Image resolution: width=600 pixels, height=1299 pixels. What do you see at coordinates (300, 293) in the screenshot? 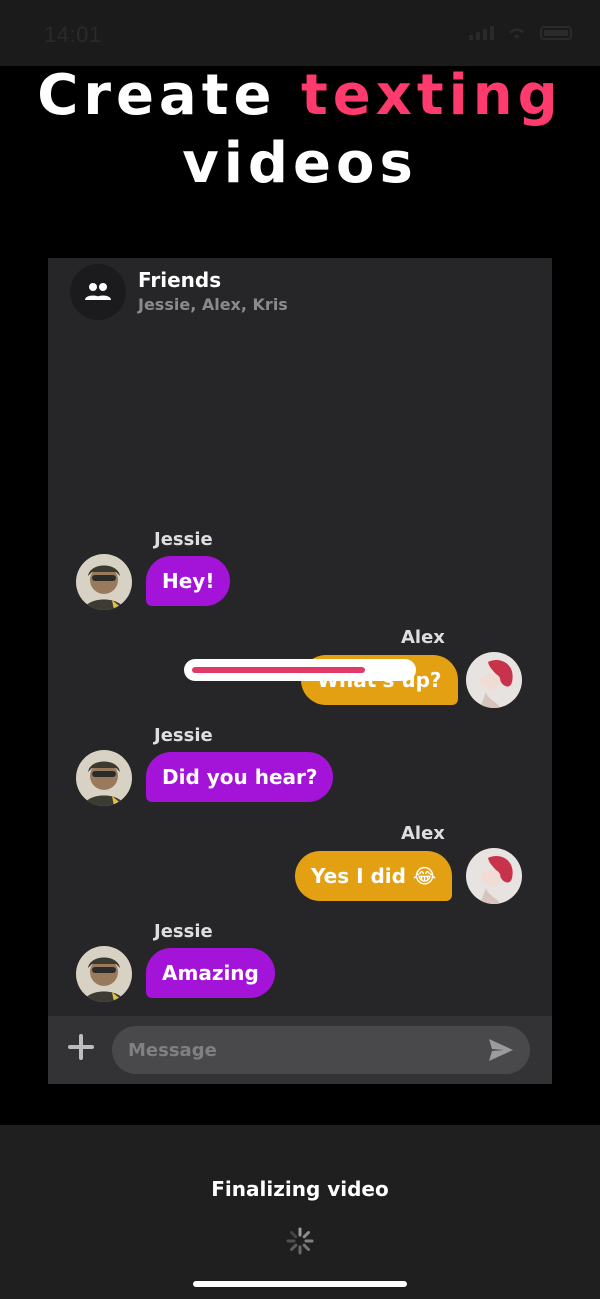
I see `chat-header: Friends Jessie, Alex, Kris` at bounding box center [300, 293].